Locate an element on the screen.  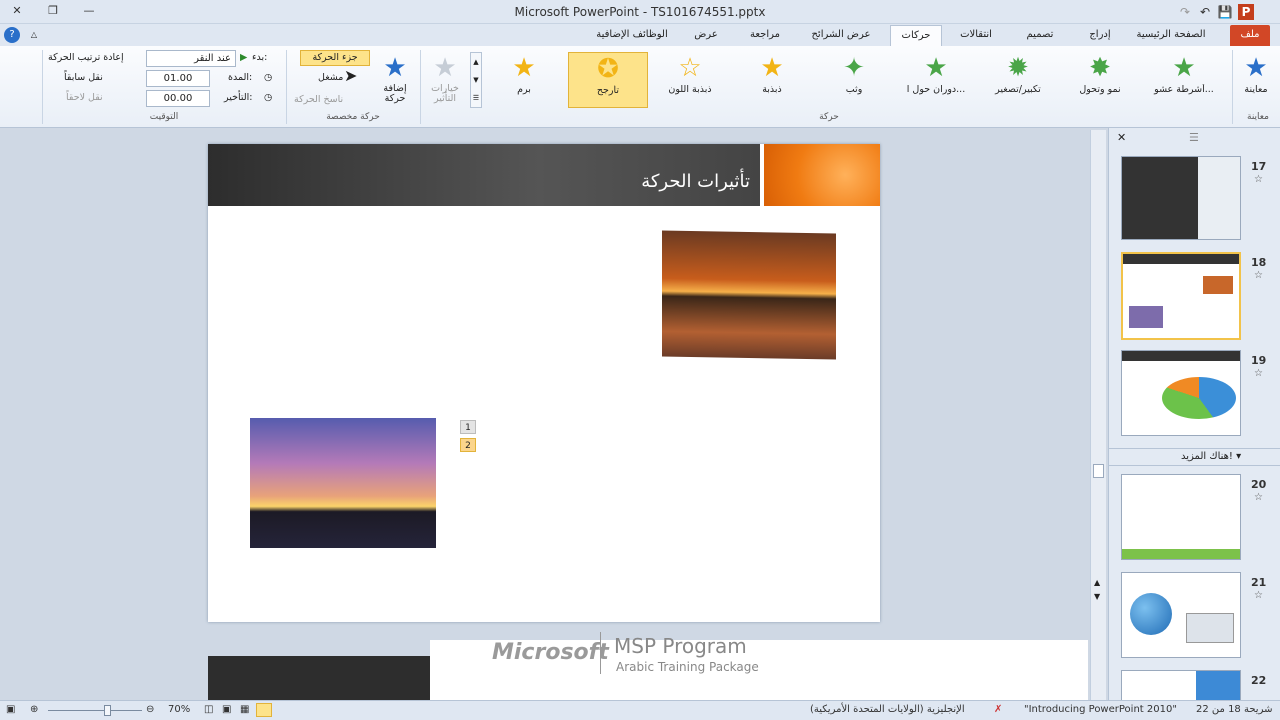
effect-bounce: ✦ وثب is located at coordinates (854, 80).